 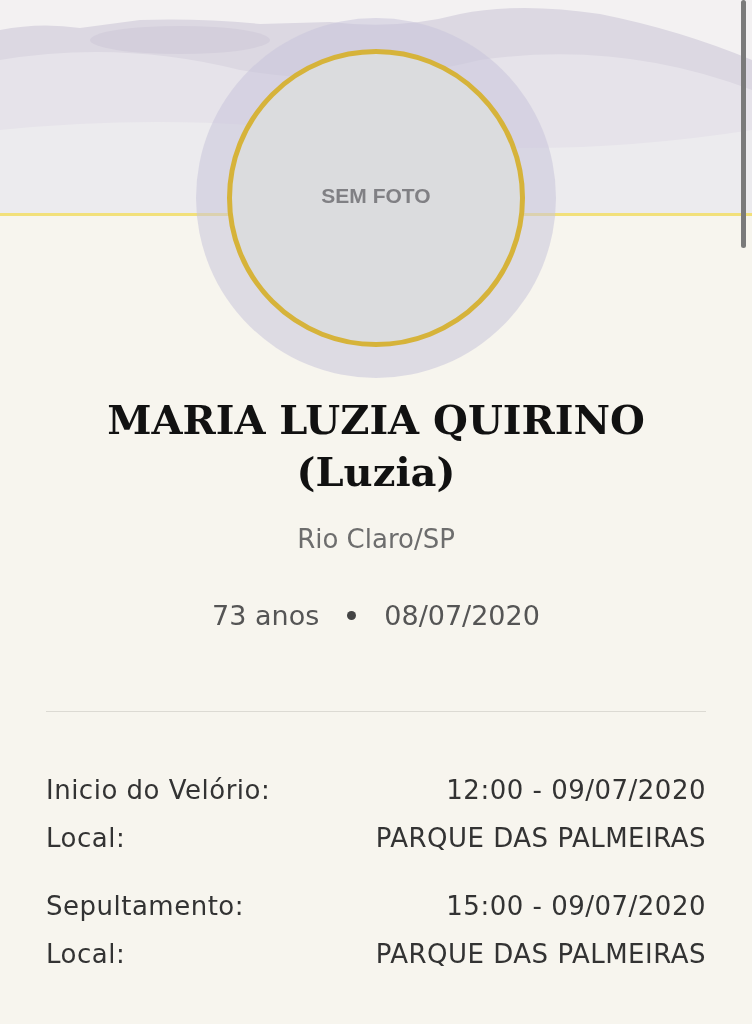 I want to click on event-label: Sepultamento:, so click(x=145, y=906).